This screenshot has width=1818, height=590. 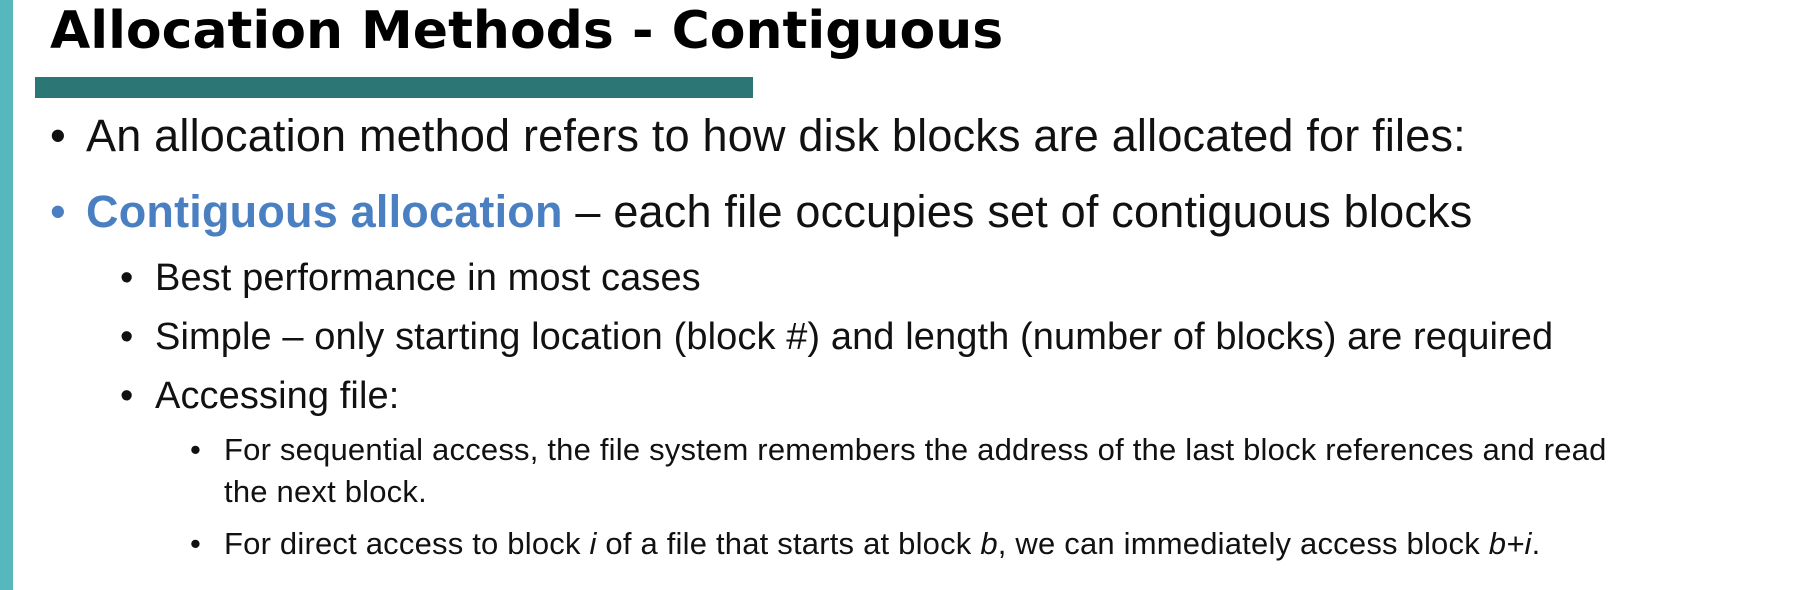 I want to click on text-segment: For direct access to block, so click(x=407, y=543).